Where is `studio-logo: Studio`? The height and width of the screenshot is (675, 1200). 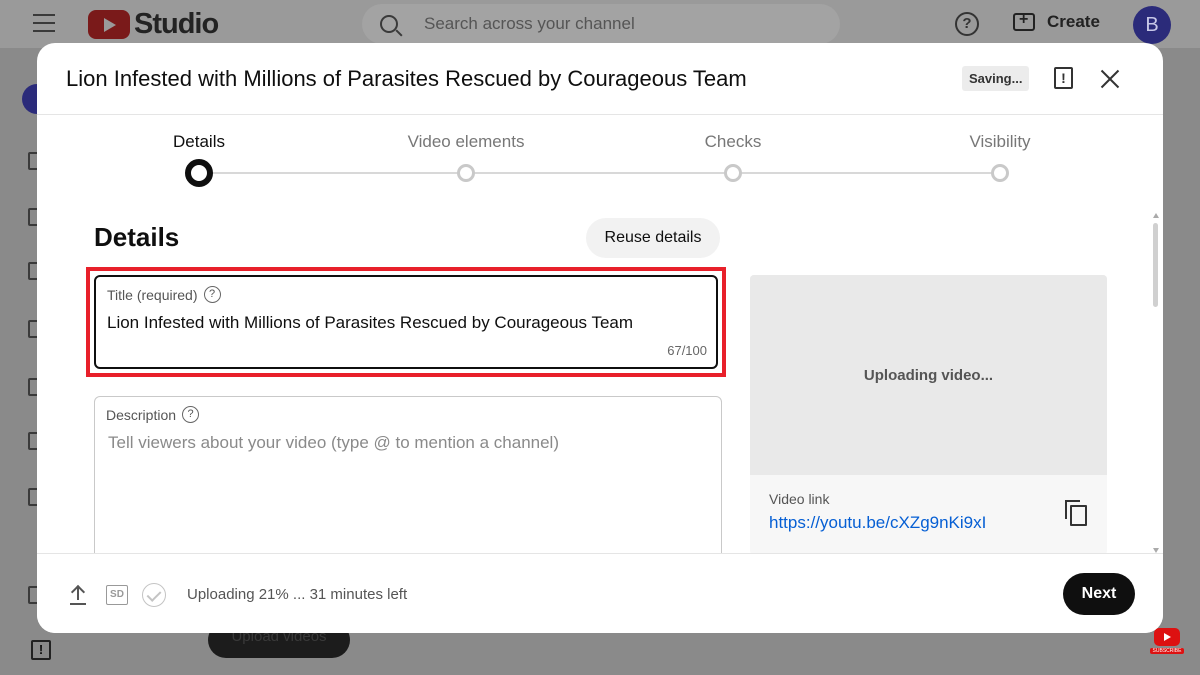 studio-logo: Studio is located at coordinates (153, 24).